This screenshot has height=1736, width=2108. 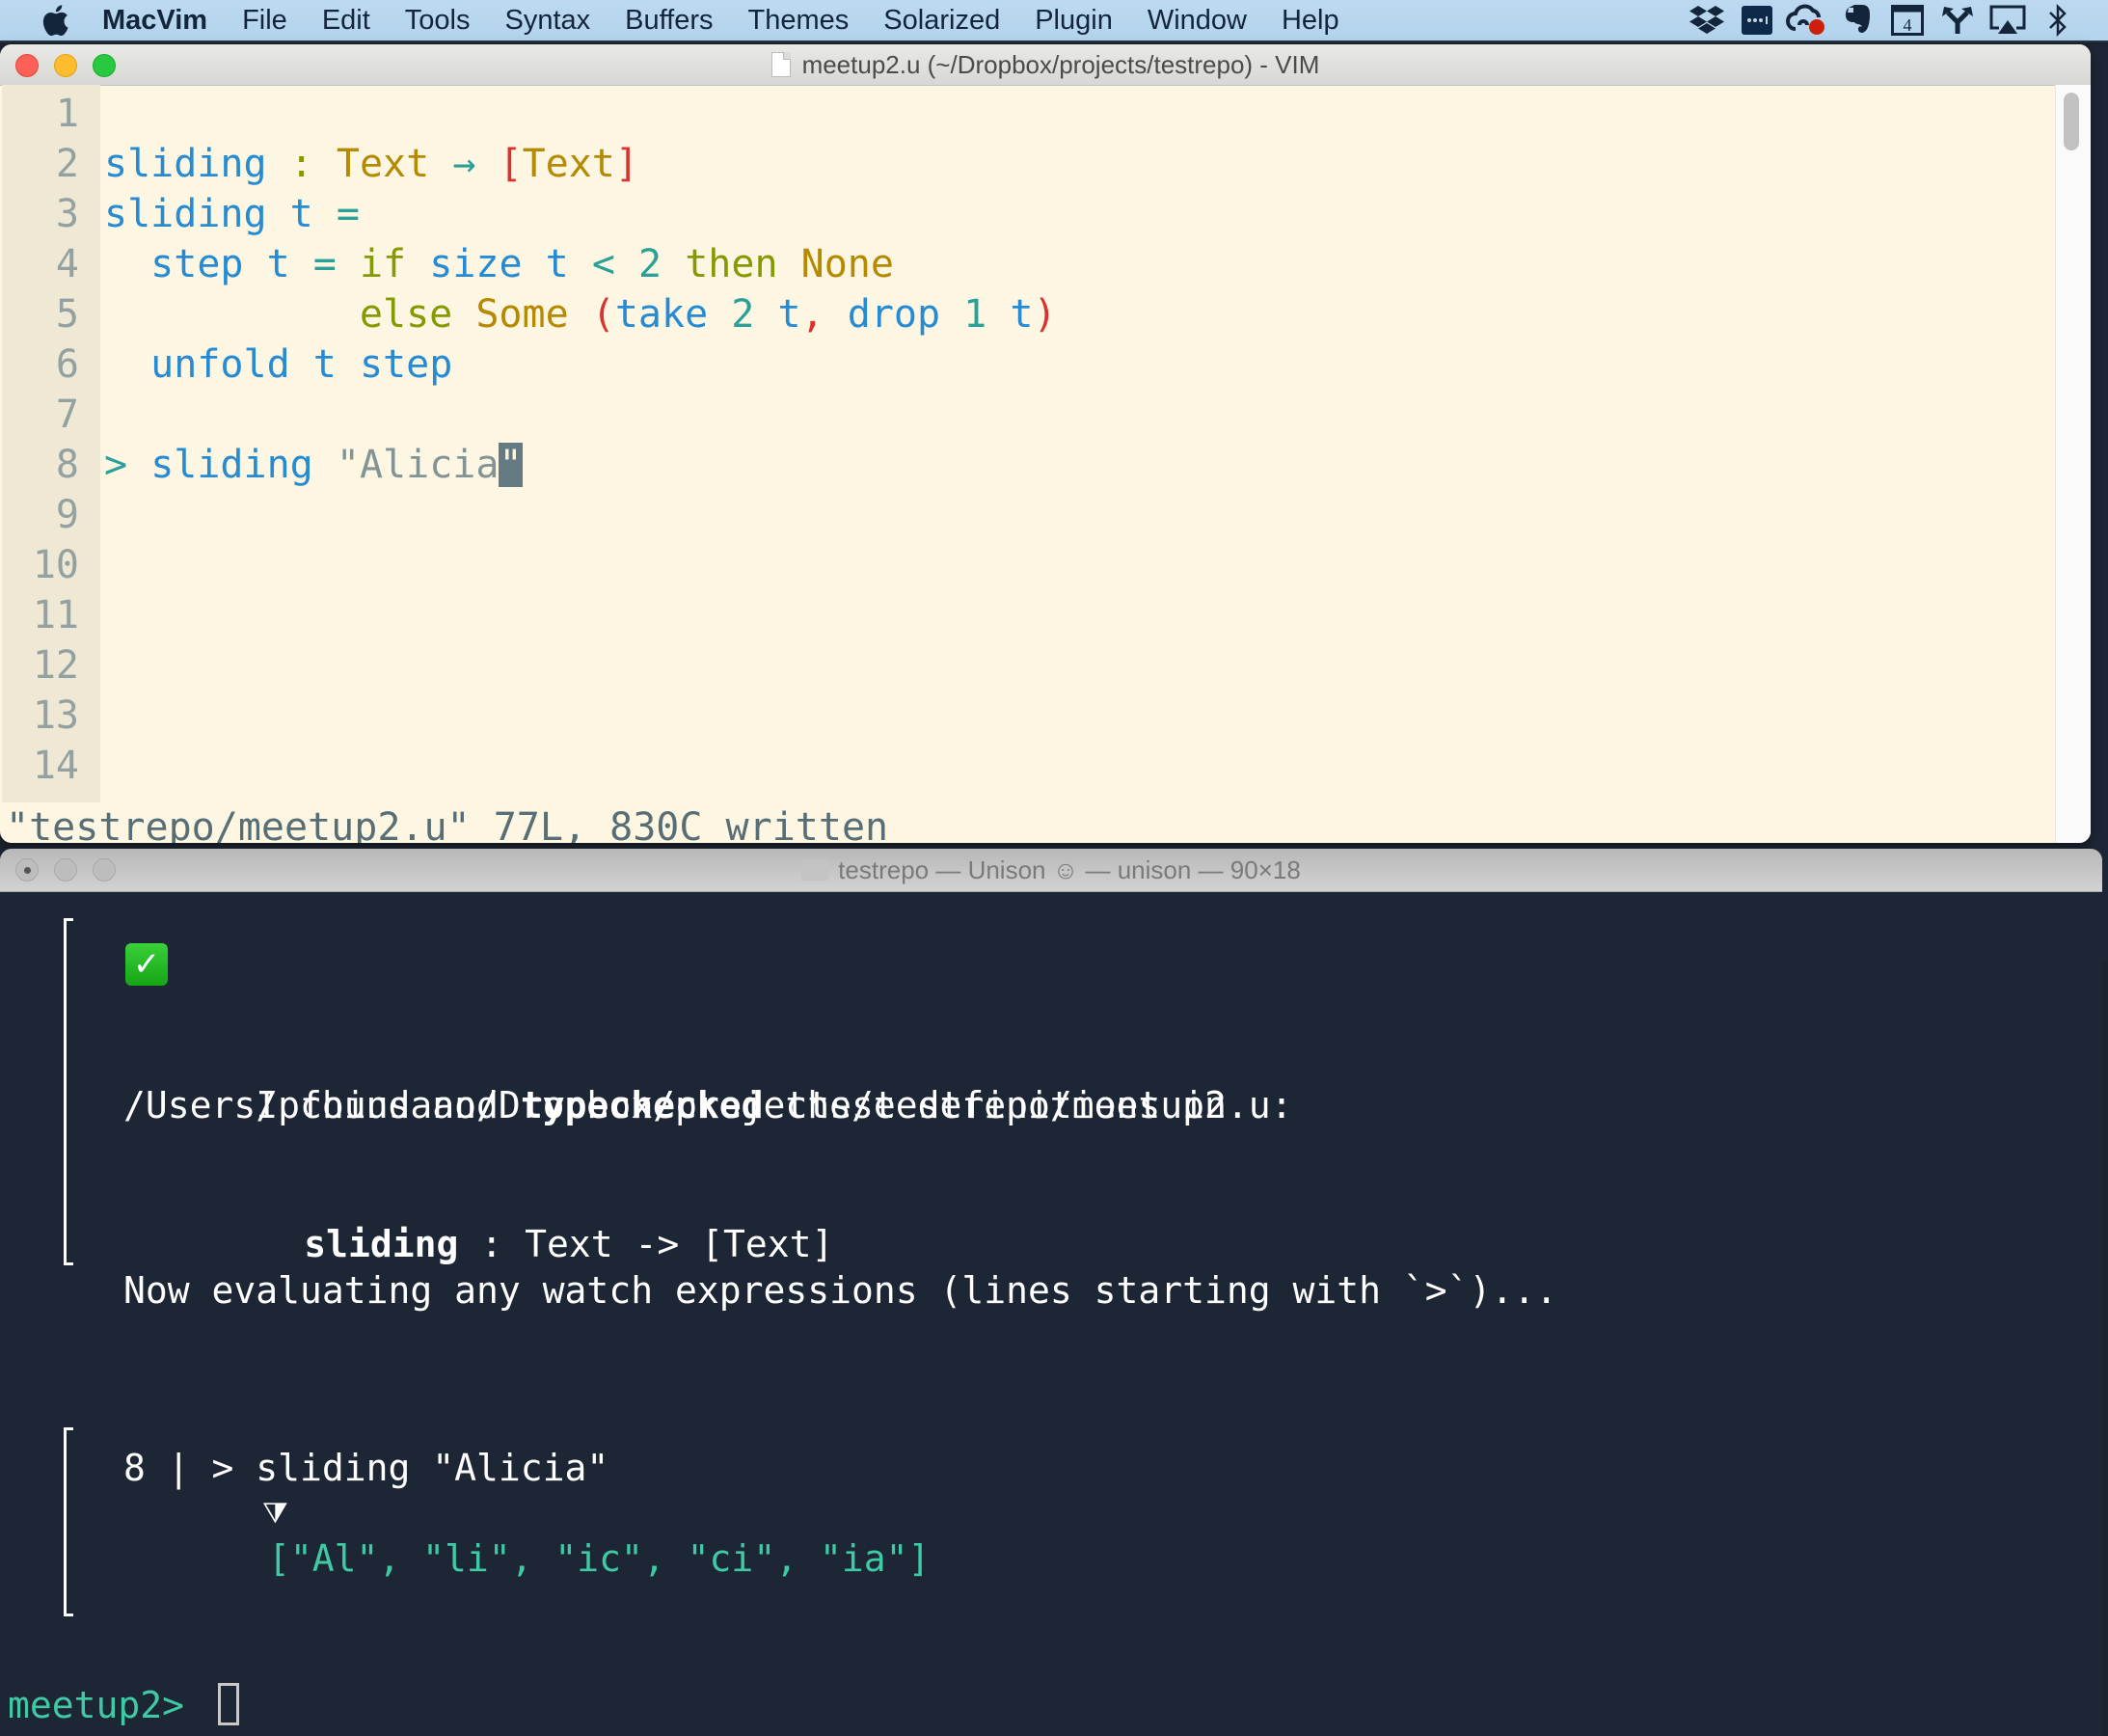 What do you see at coordinates (438, 21) in the screenshot?
I see `menu-tools: Tools` at bounding box center [438, 21].